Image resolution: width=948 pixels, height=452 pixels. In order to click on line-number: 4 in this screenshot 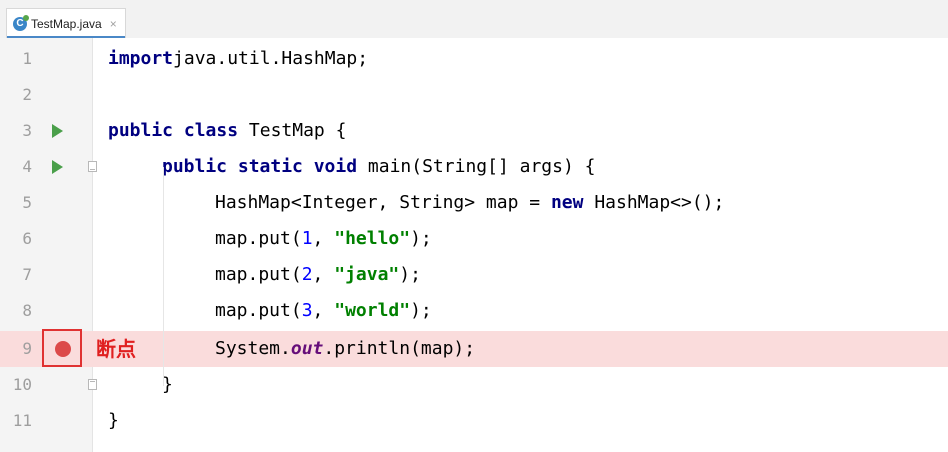, I will do `click(27, 166)`.